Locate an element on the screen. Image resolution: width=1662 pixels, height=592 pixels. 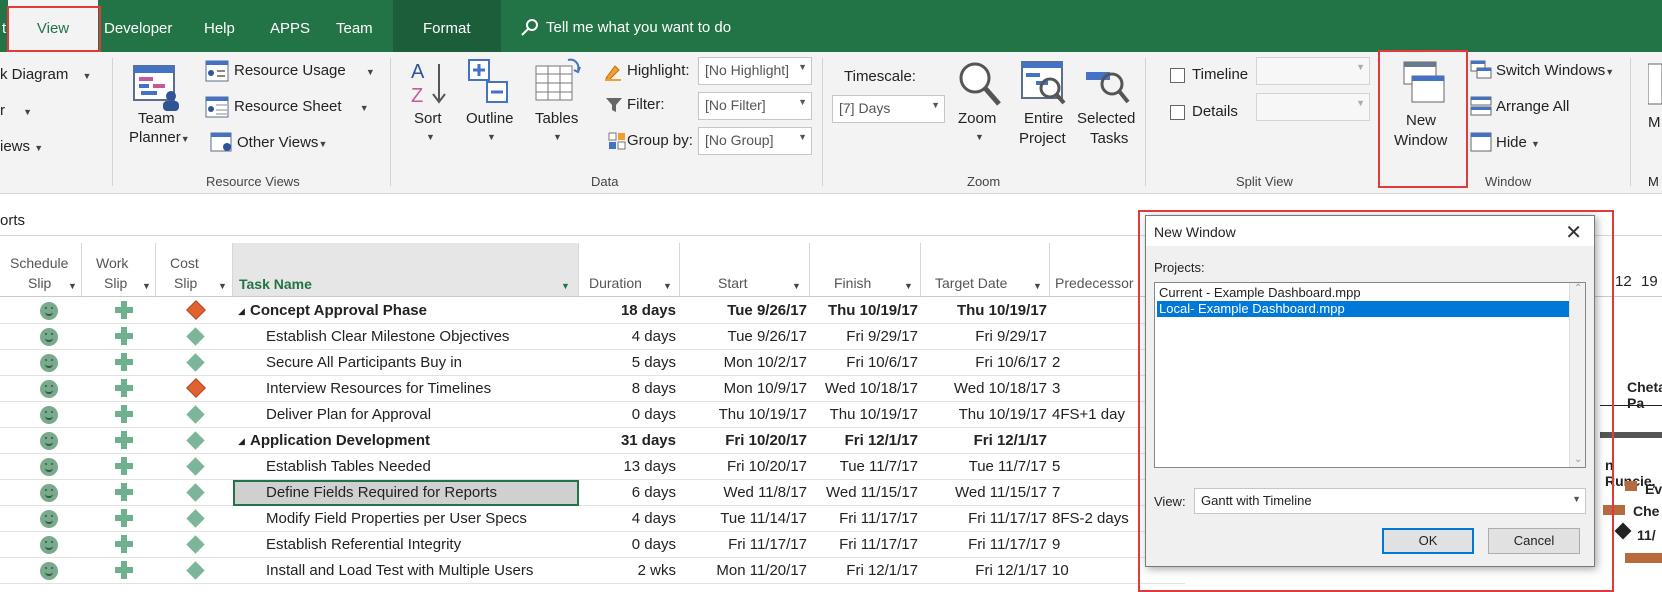
task-name-cell: Establish Referential Integrity is located at coordinates (422, 545).